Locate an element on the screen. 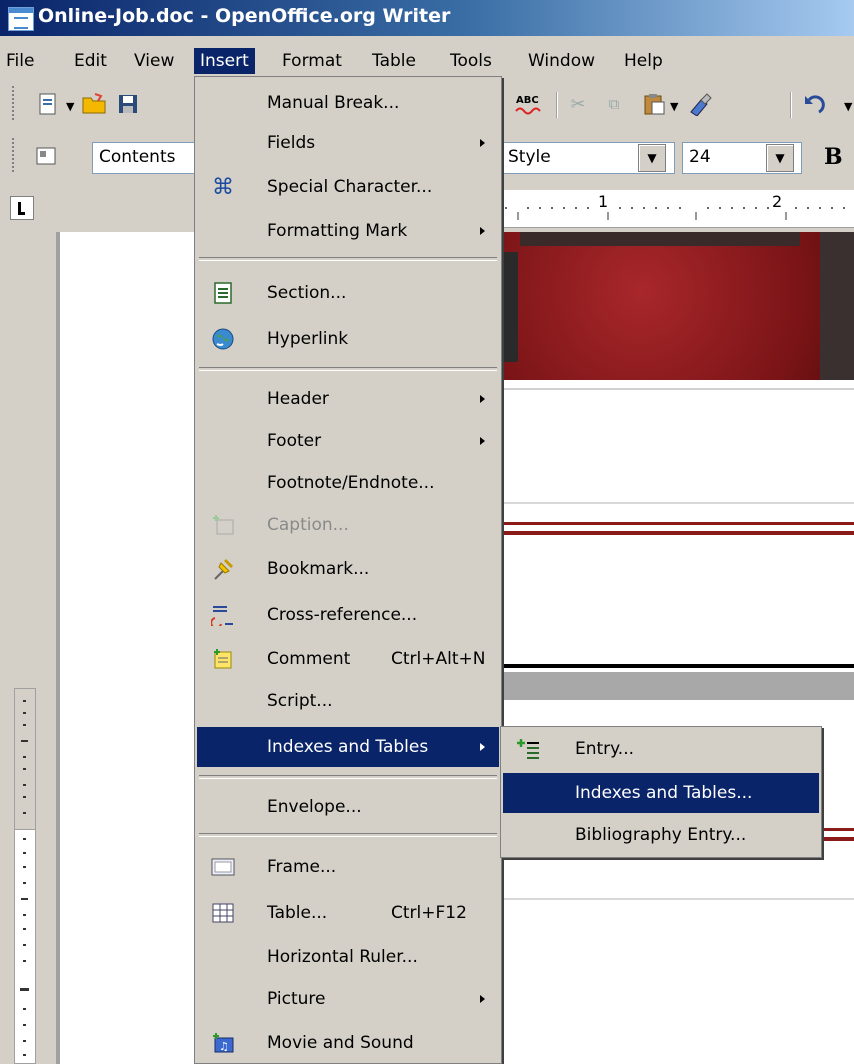 The height and width of the screenshot is (1064, 854). styles-formatting-icon is located at coordinates (46, 156).